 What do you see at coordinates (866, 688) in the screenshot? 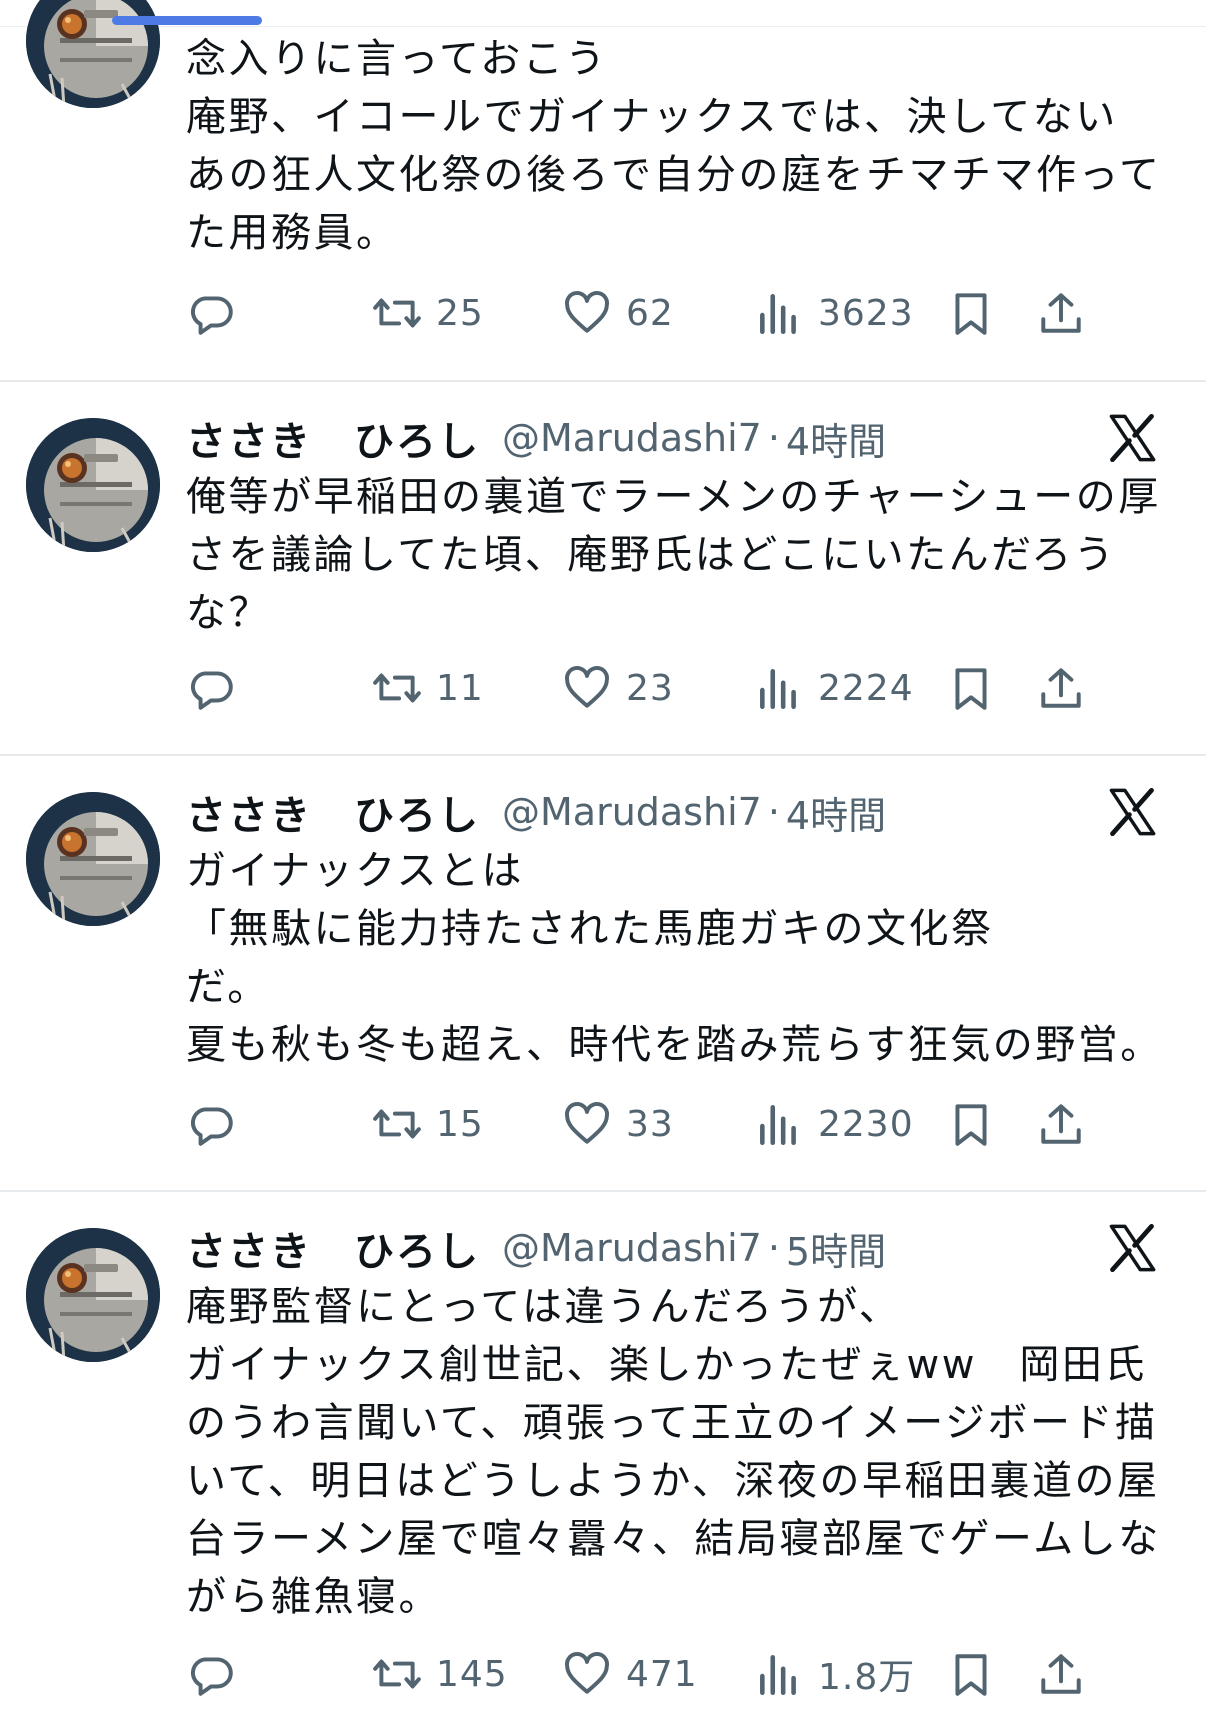
I see `views-count: 2224` at bounding box center [866, 688].